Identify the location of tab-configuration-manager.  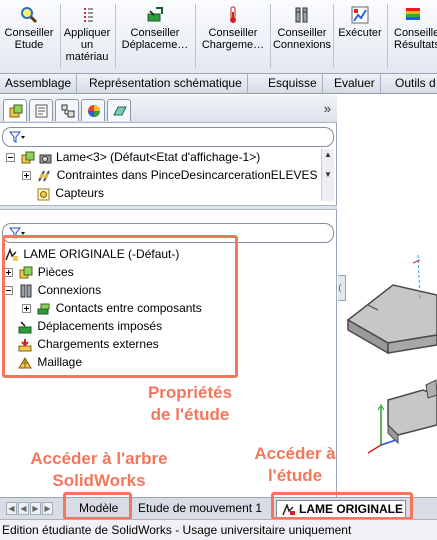
(67, 110).